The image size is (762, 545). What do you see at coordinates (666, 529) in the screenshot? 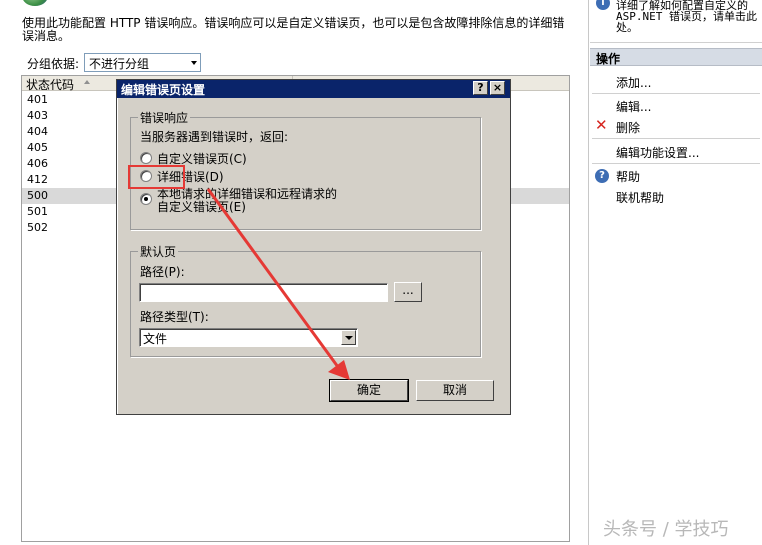
I see `watermark: 头条号 / 学技巧` at bounding box center [666, 529].